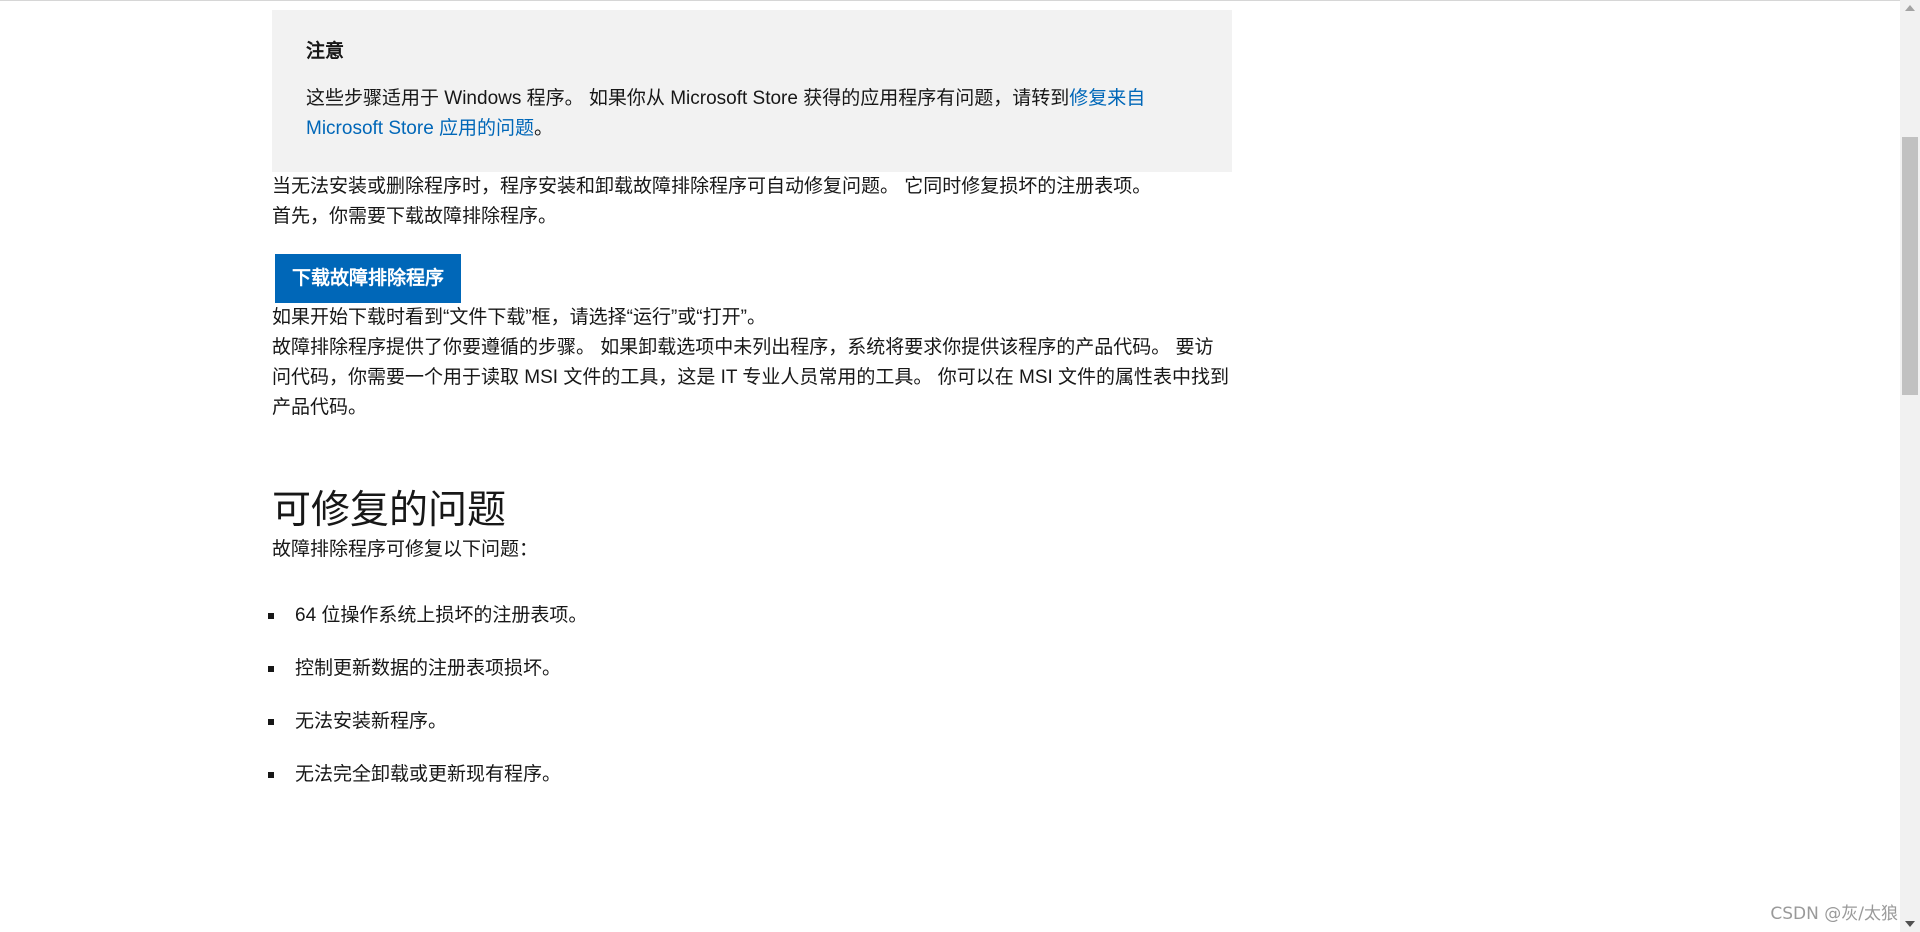 This screenshot has height=932, width=1920. Describe the element at coordinates (1910, 924) in the screenshot. I see `scroll-down-arrow-icon` at that location.